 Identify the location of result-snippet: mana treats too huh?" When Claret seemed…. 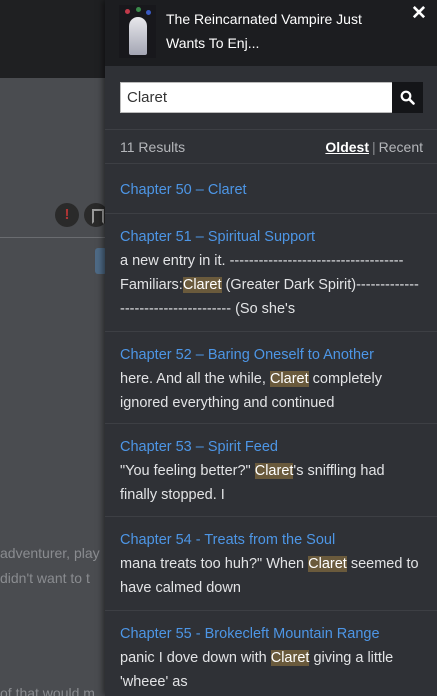
(269, 576).